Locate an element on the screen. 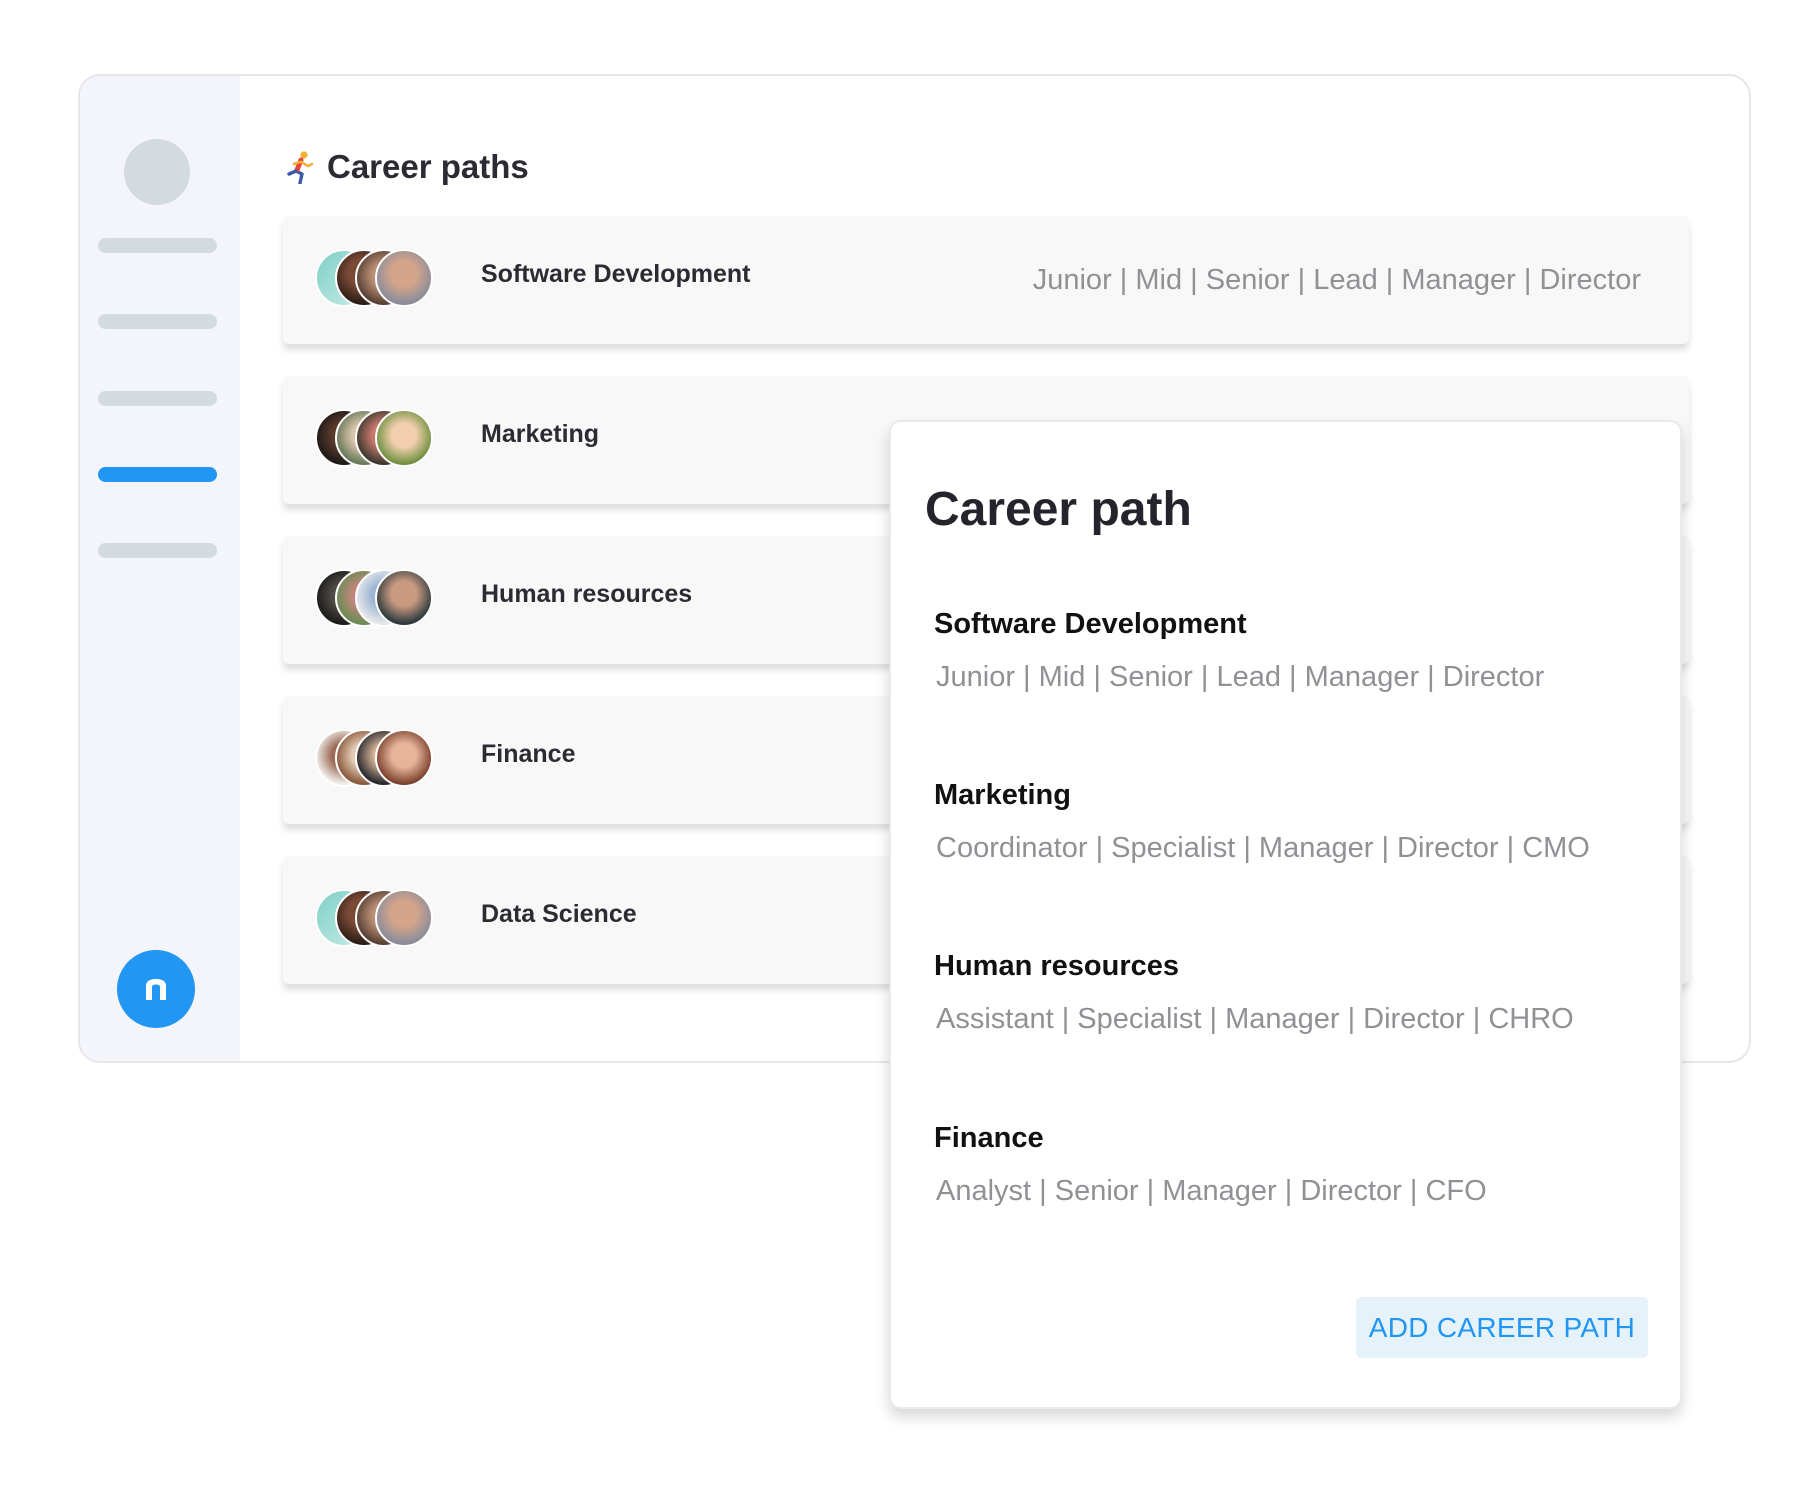  add-career-path-button: ADD CAREER PATH is located at coordinates (1502, 1327).